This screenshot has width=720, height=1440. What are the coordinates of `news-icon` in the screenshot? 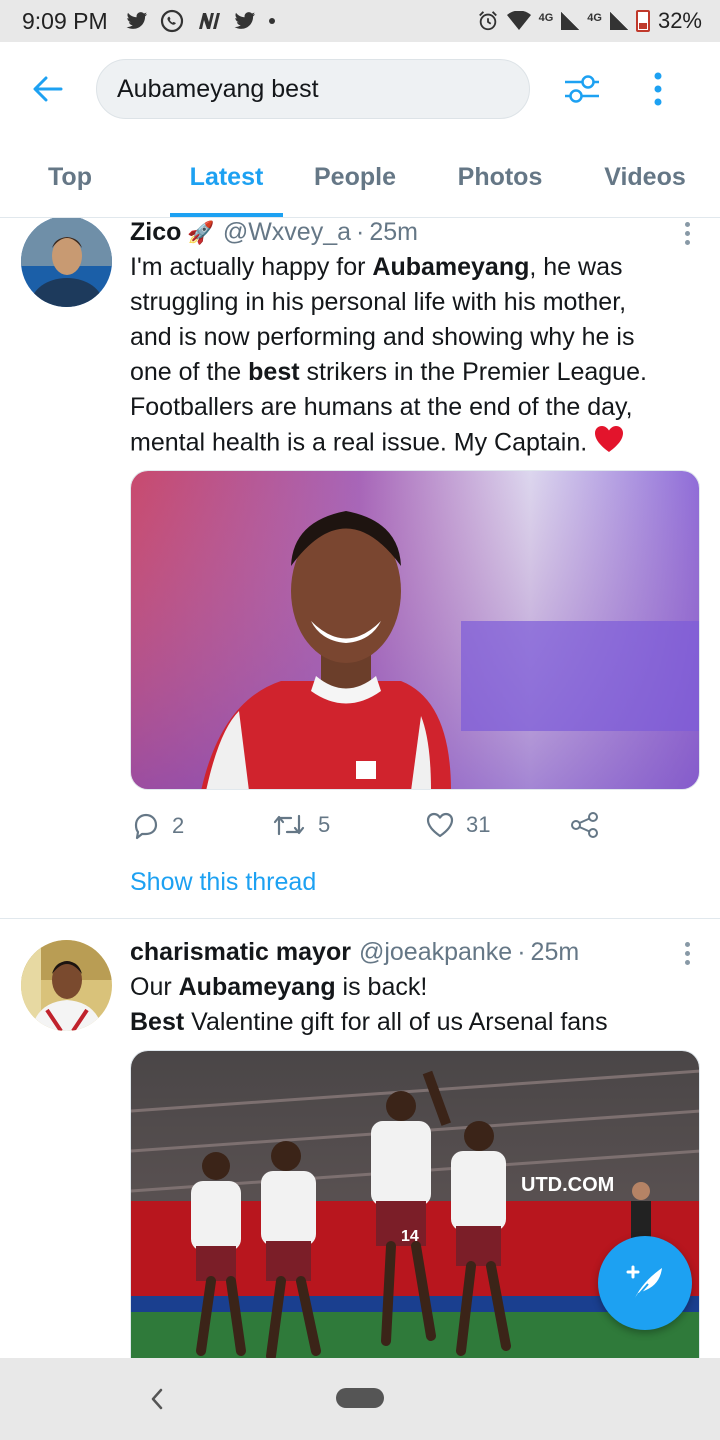 It's located at (209, 21).